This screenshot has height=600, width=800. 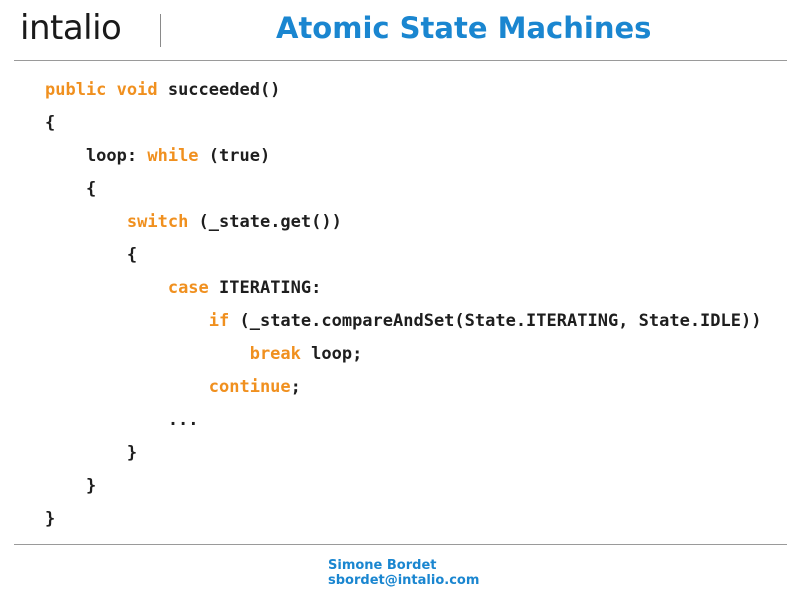 I want to click on author-name: Simone Bordet, so click(x=382, y=565).